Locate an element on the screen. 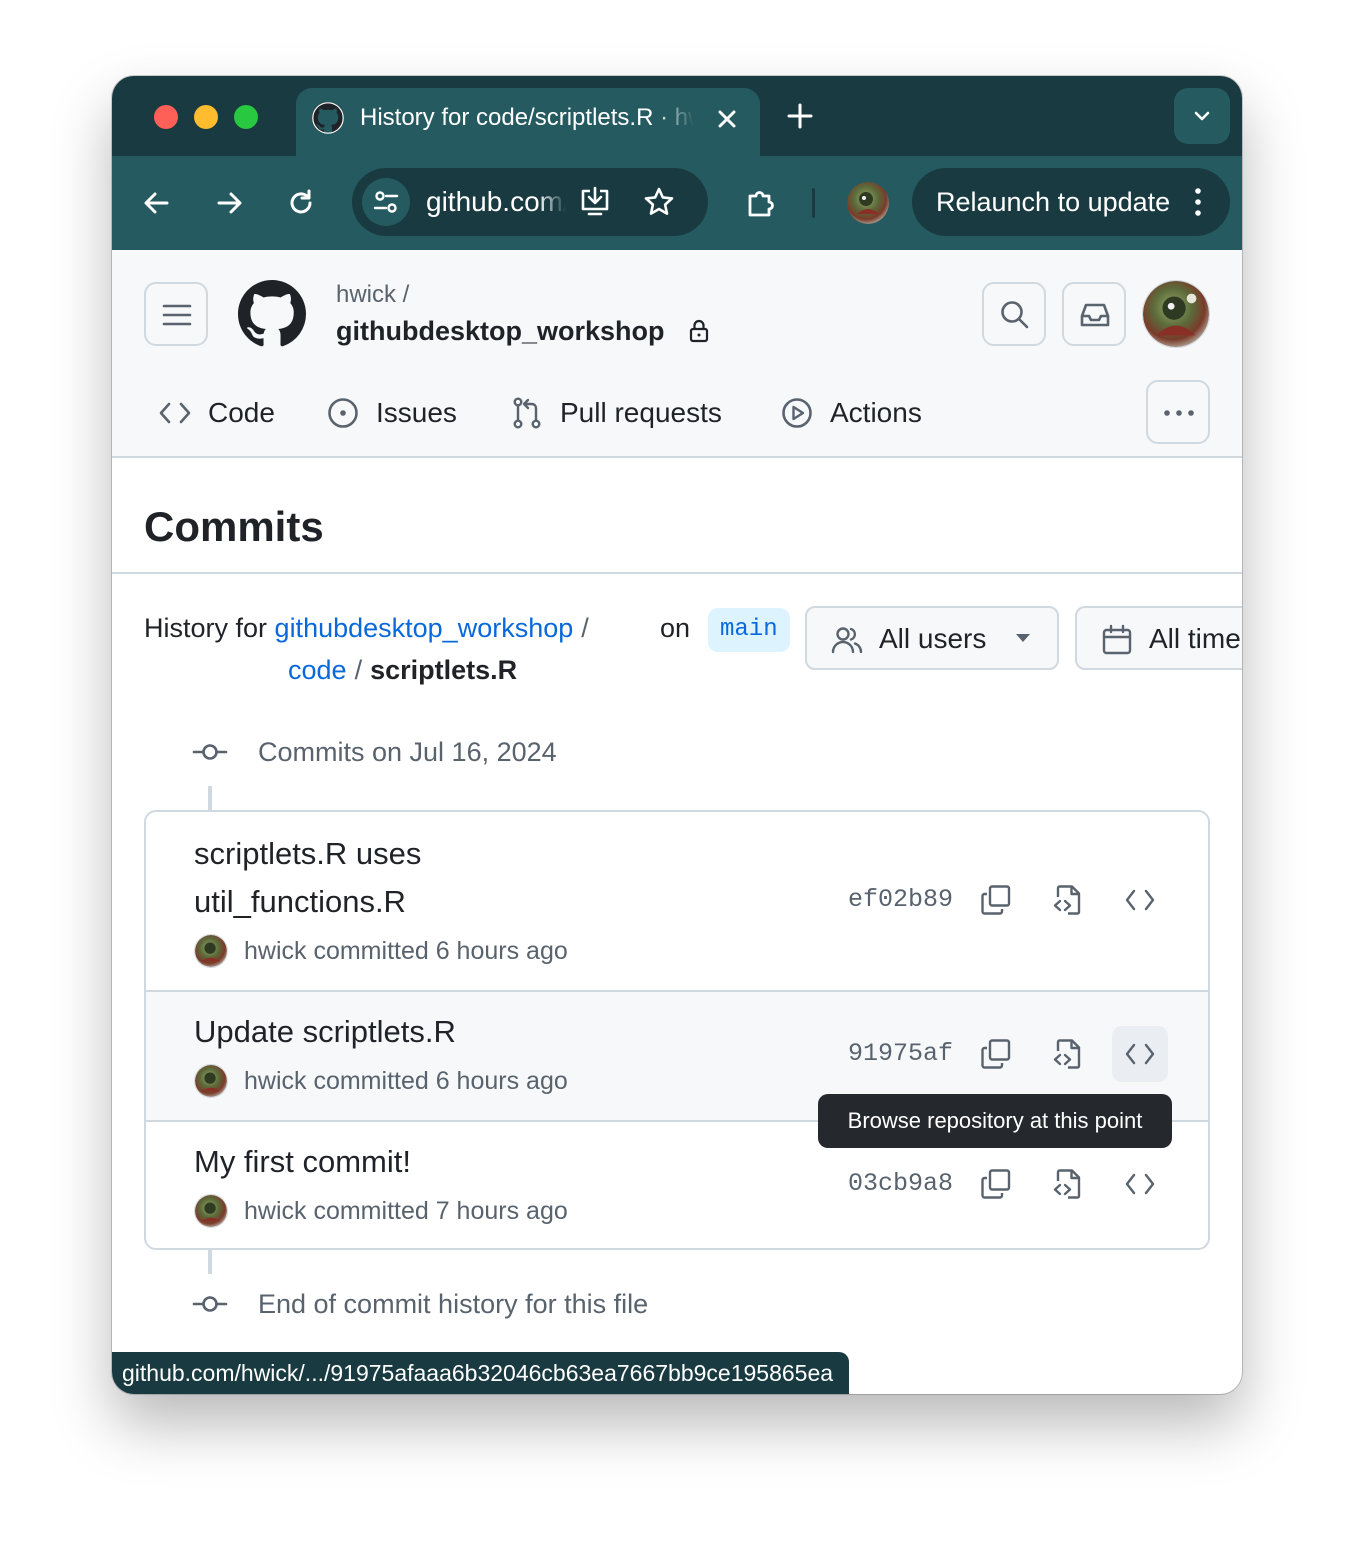 The image size is (1354, 1542). reload-icon is located at coordinates (301, 203).